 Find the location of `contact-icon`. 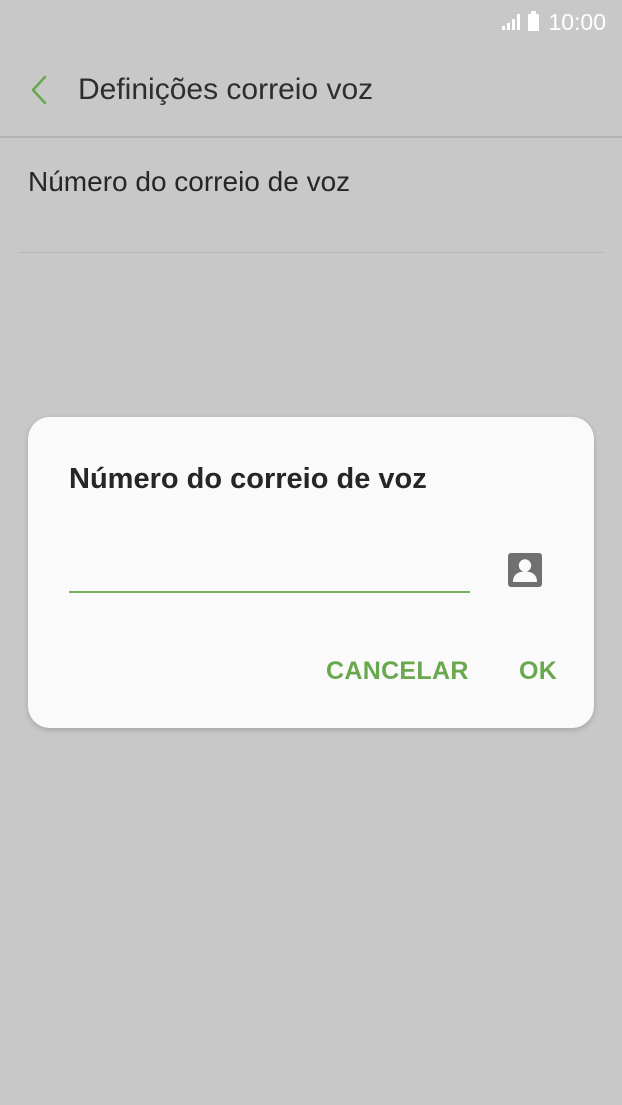

contact-icon is located at coordinates (525, 570).